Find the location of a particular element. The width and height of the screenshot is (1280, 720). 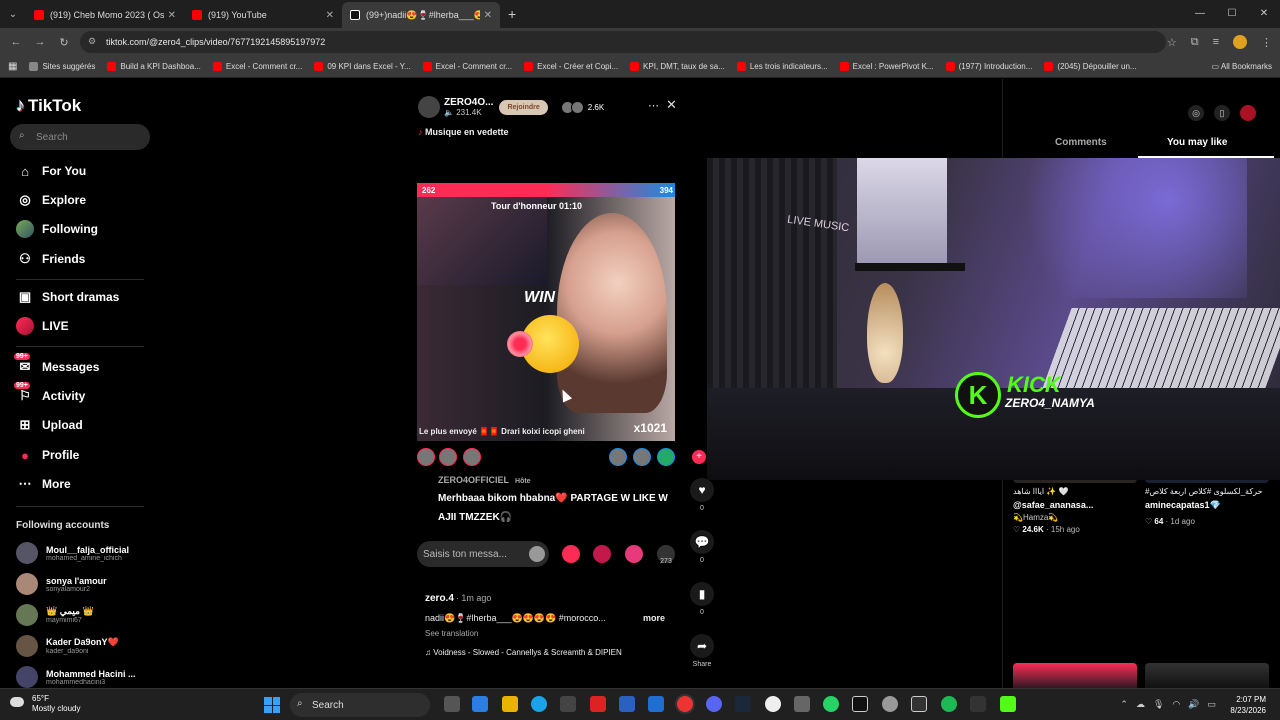

forward-icon: → is located at coordinates (40, 42).